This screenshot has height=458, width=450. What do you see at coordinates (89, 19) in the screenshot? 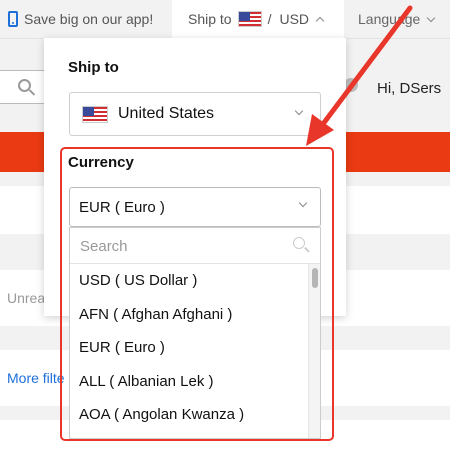
I see `app-promo-text: Save big on our app!` at bounding box center [89, 19].